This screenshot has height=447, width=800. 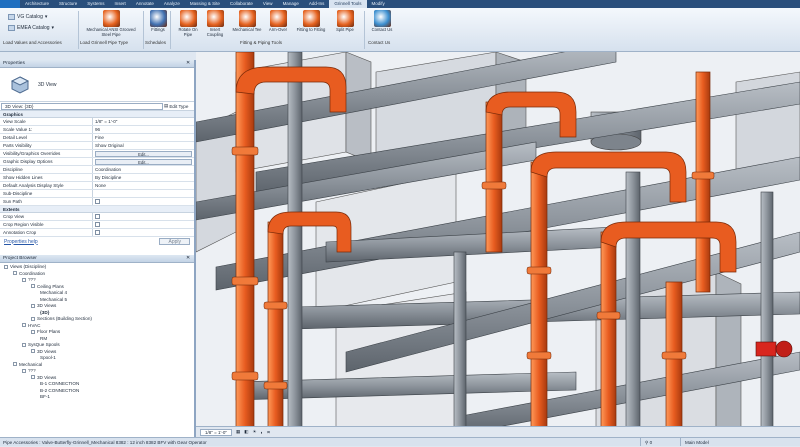 I want to click on property-row: Scale Value 1: 96, so click(x=97, y=130).